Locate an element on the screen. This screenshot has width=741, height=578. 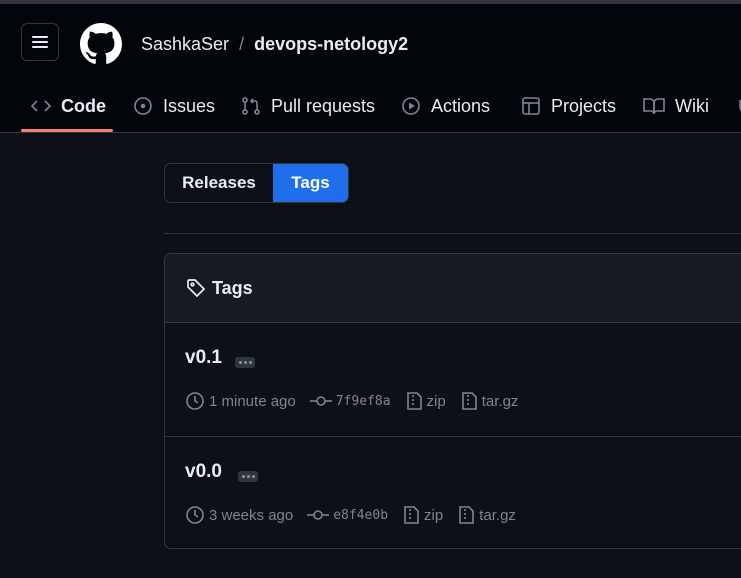
menu-button is located at coordinates (40, 42).